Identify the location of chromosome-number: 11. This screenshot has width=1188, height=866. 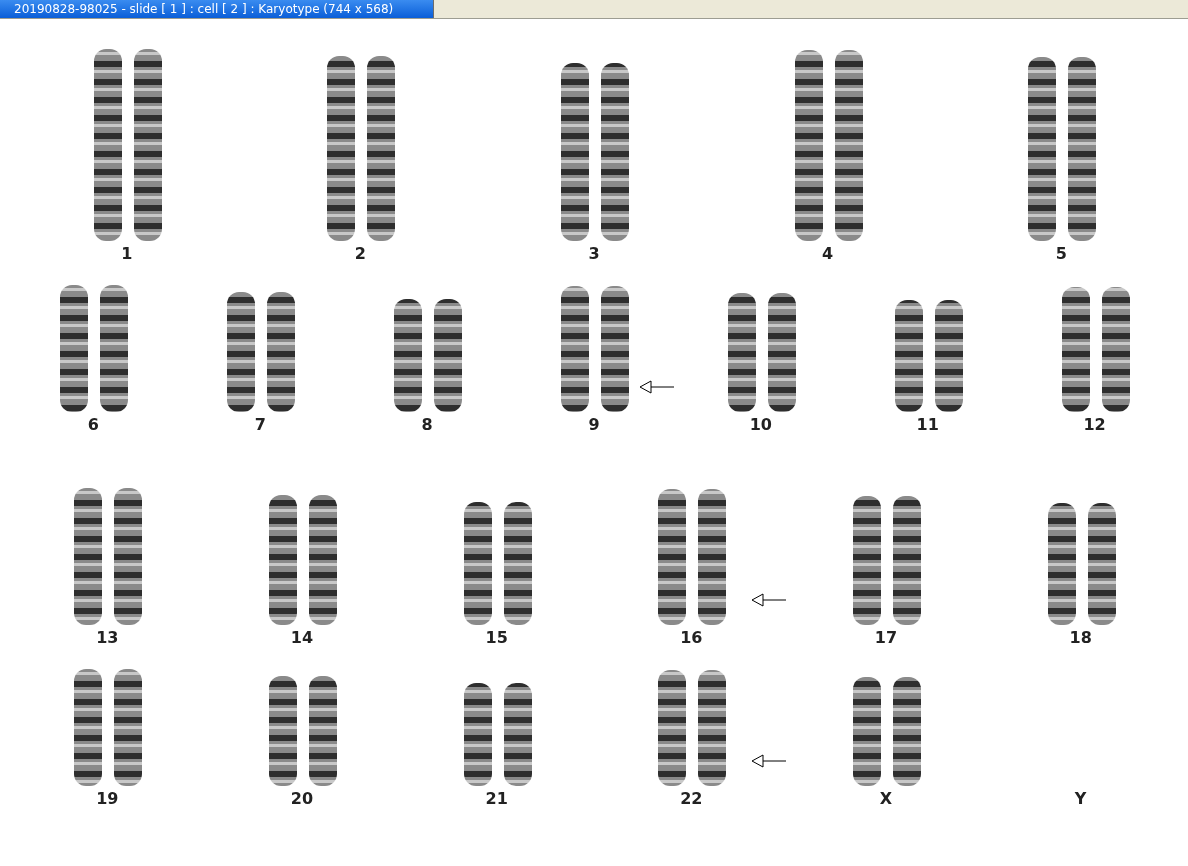
(927, 425).